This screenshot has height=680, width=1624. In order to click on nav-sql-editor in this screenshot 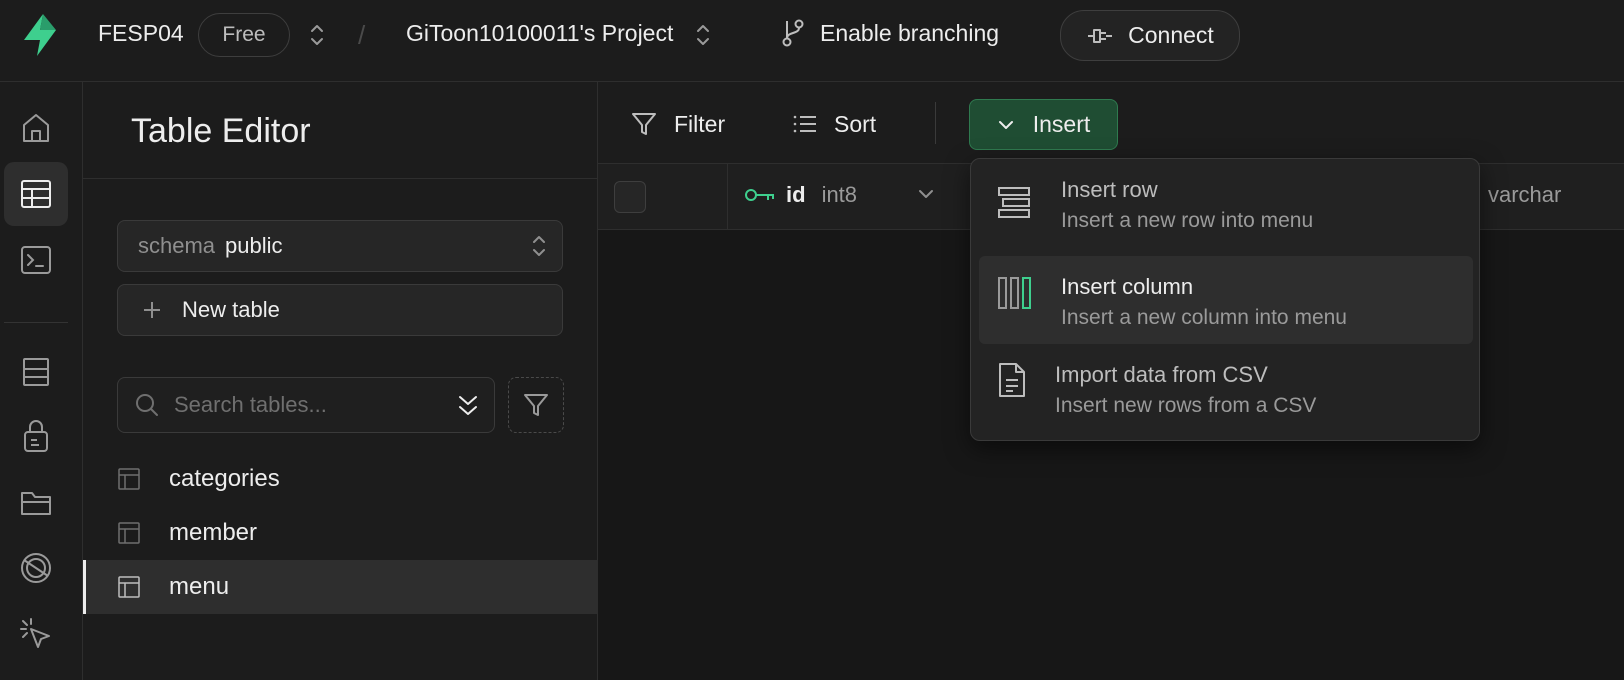, I will do `click(36, 260)`.